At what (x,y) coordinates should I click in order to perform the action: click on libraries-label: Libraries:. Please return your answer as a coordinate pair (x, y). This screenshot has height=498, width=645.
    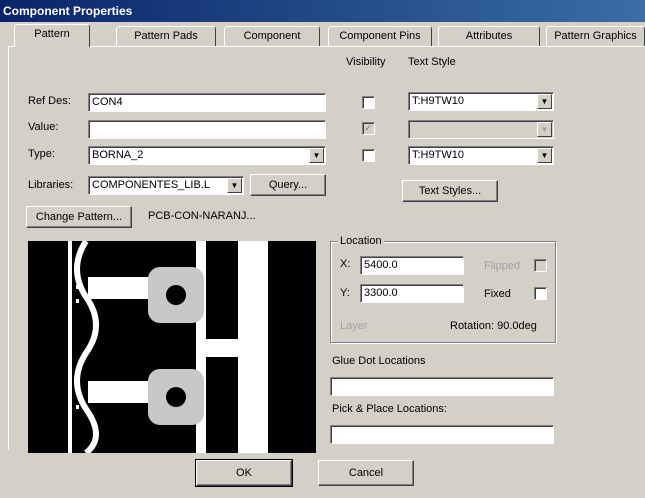
    Looking at the image, I should click on (51, 185).